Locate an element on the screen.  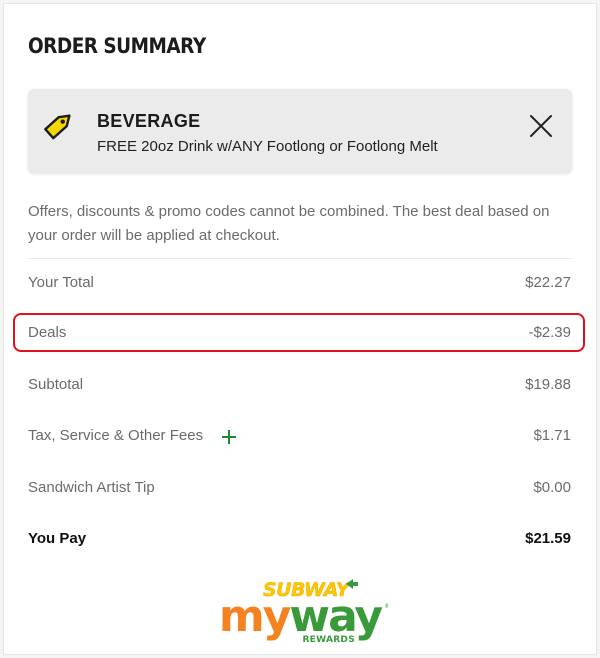
logo-my: my is located at coordinates (255, 616).